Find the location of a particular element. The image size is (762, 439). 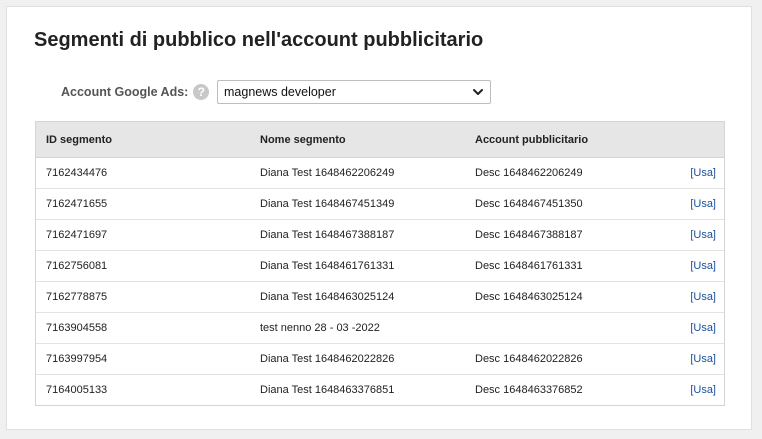

cell-id: 7162778875 is located at coordinates (77, 297).